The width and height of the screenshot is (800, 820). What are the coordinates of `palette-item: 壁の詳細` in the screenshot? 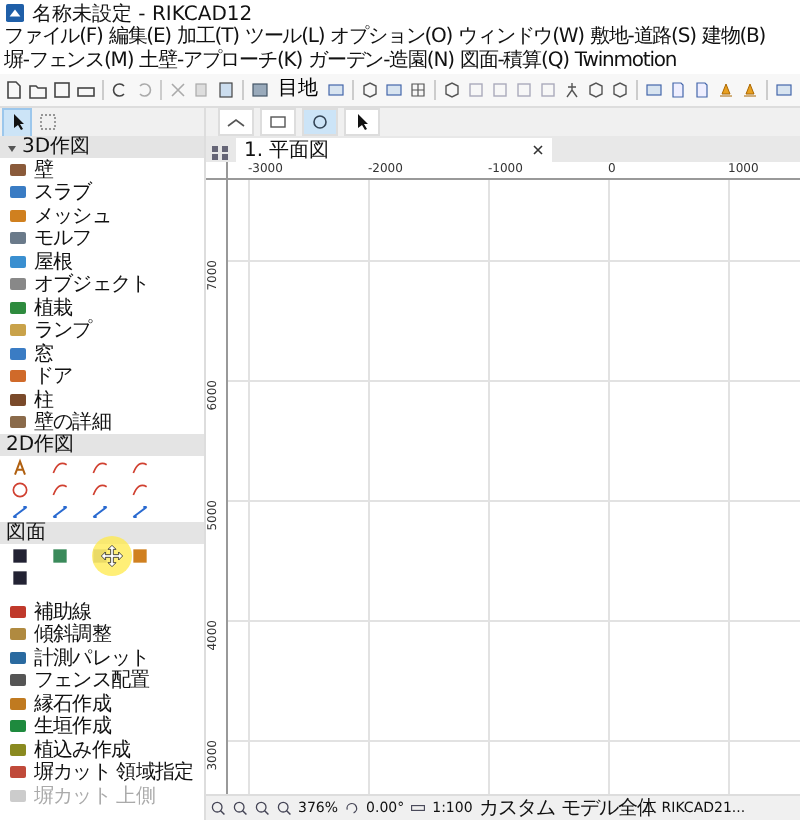 It's located at (102, 422).